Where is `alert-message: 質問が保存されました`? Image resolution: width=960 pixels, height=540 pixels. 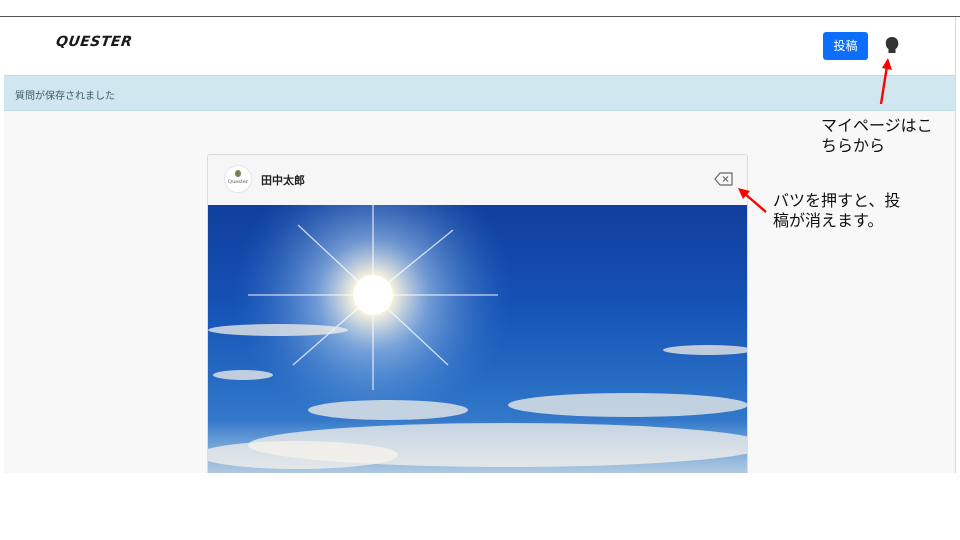
alert-message: 質問が保存されました is located at coordinates (65, 96).